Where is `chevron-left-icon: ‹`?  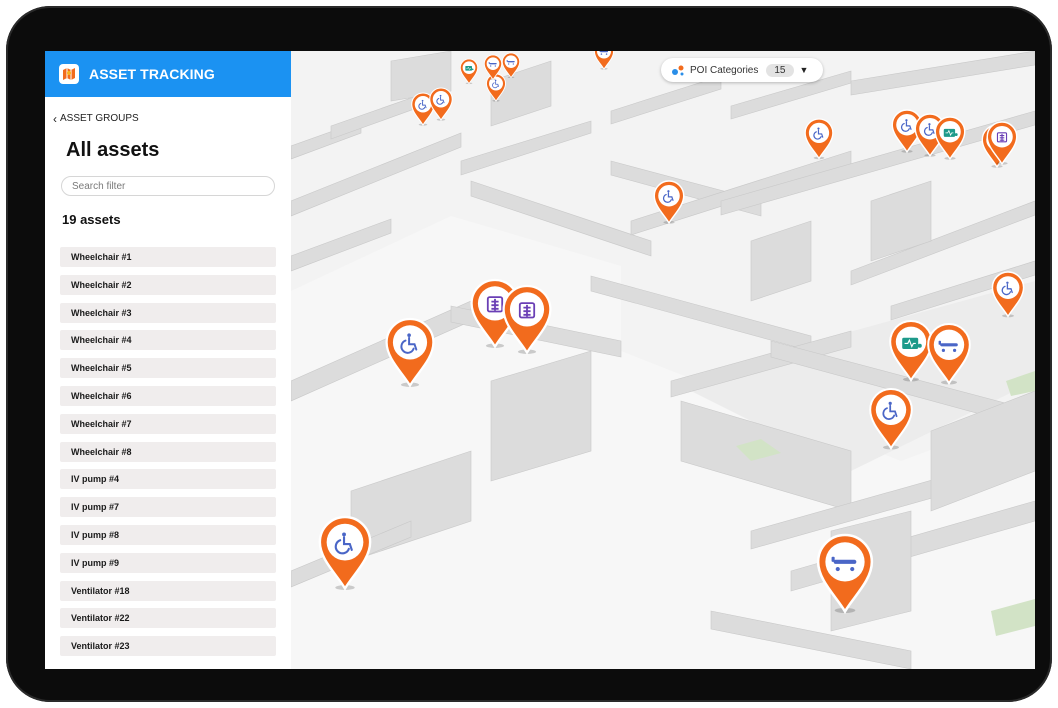 chevron-left-icon: ‹ is located at coordinates (55, 118).